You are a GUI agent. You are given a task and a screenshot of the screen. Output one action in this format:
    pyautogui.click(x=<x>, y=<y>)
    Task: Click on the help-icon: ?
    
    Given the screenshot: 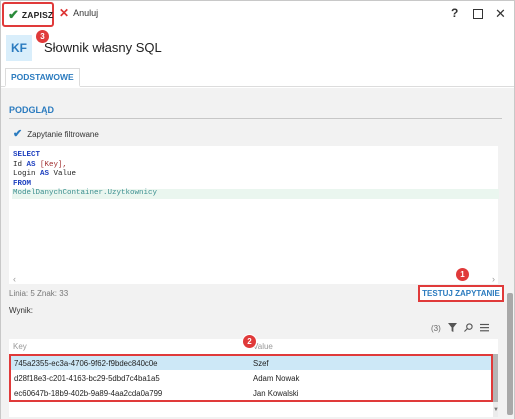 What is the action you would take?
    pyautogui.click(x=454, y=13)
    